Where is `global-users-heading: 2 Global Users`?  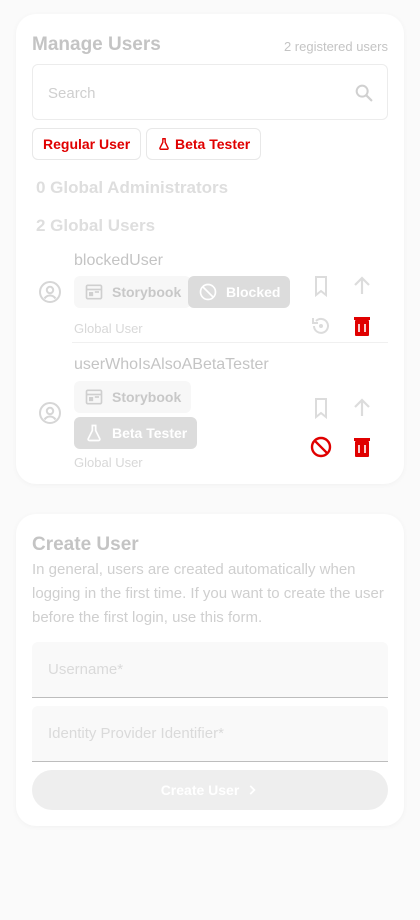 global-users-heading: 2 Global Users is located at coordinates (96, 225).